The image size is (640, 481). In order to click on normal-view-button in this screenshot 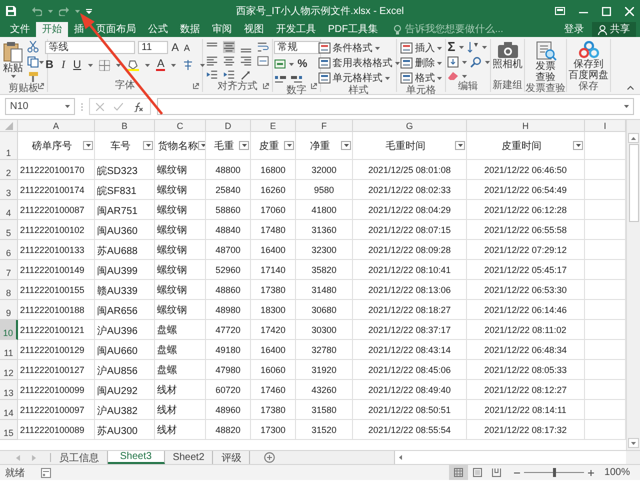, I will do `click(458, 472)`.